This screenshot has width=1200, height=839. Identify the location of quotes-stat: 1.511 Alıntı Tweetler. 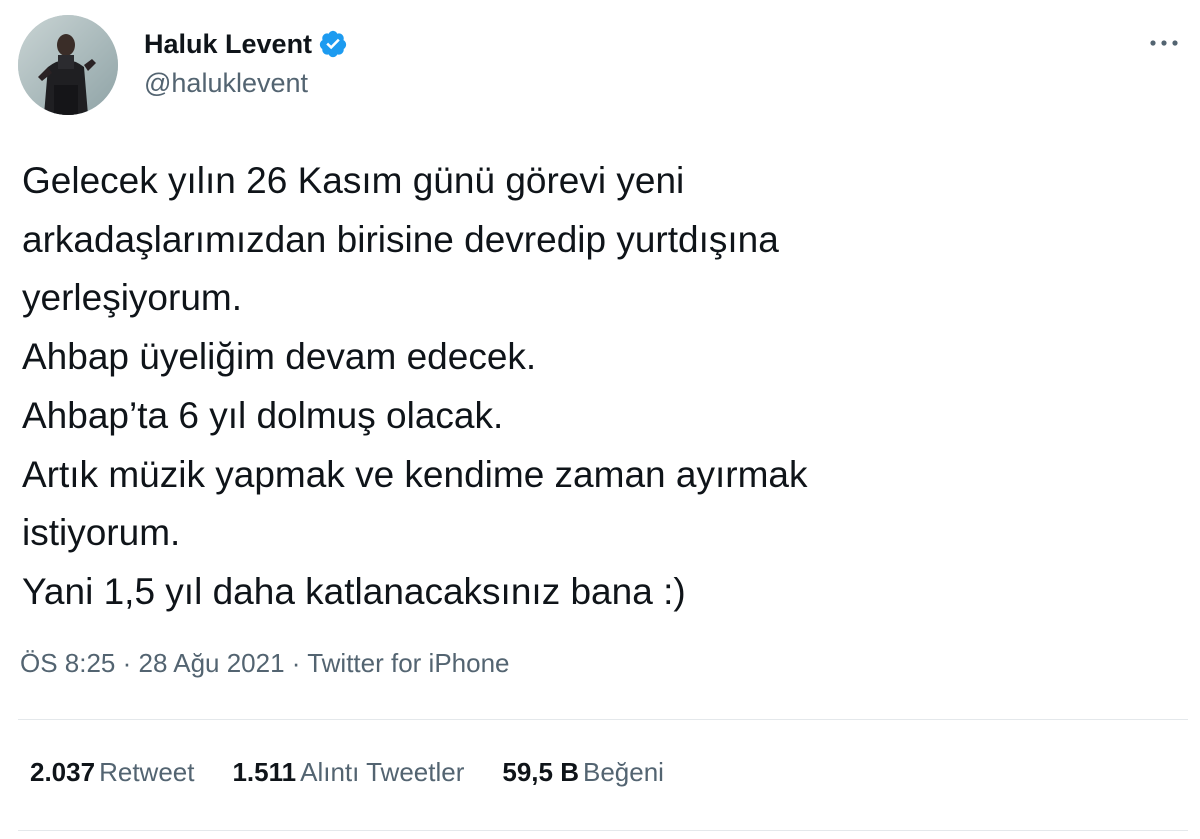
(348, 772).